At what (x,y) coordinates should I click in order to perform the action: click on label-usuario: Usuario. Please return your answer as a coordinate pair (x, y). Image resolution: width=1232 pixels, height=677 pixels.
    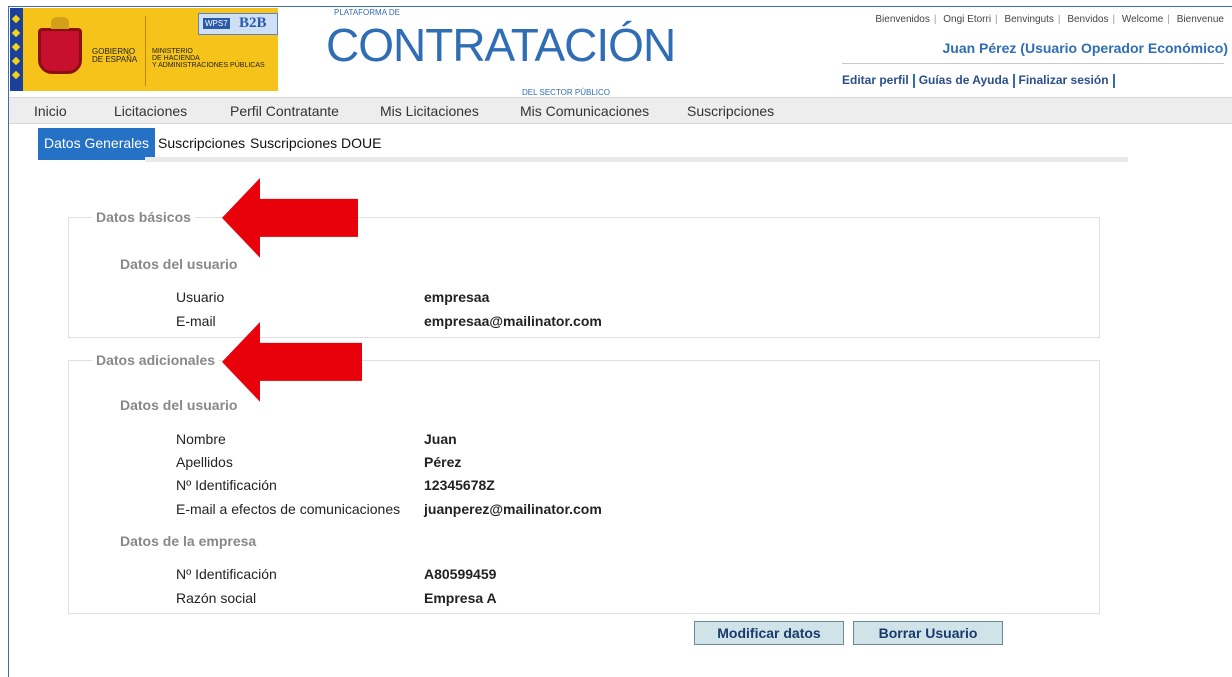
    Looking at the image, I should click on (200, 297).